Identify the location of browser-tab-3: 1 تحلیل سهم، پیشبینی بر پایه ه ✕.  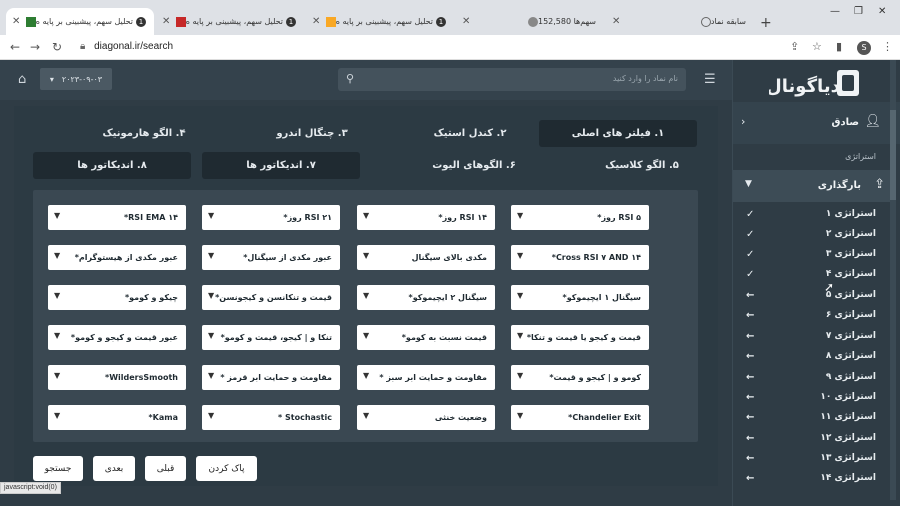
(380, 21).